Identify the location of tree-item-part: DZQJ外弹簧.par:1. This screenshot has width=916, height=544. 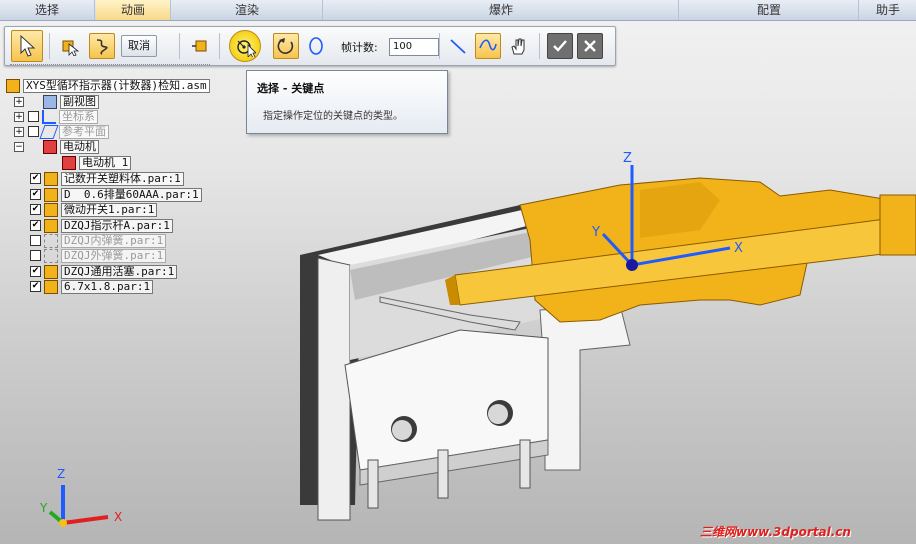
(98, 255).